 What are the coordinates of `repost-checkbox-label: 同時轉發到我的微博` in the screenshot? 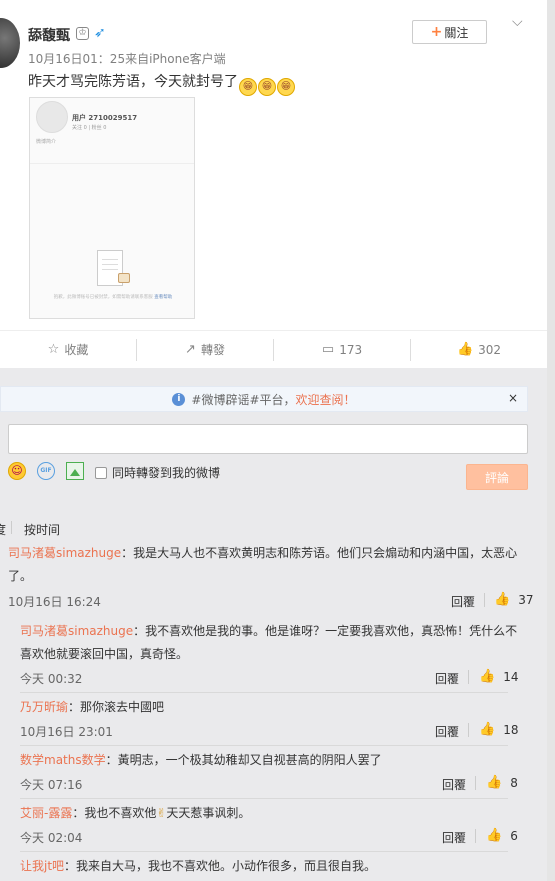 It's located at (157, 472).